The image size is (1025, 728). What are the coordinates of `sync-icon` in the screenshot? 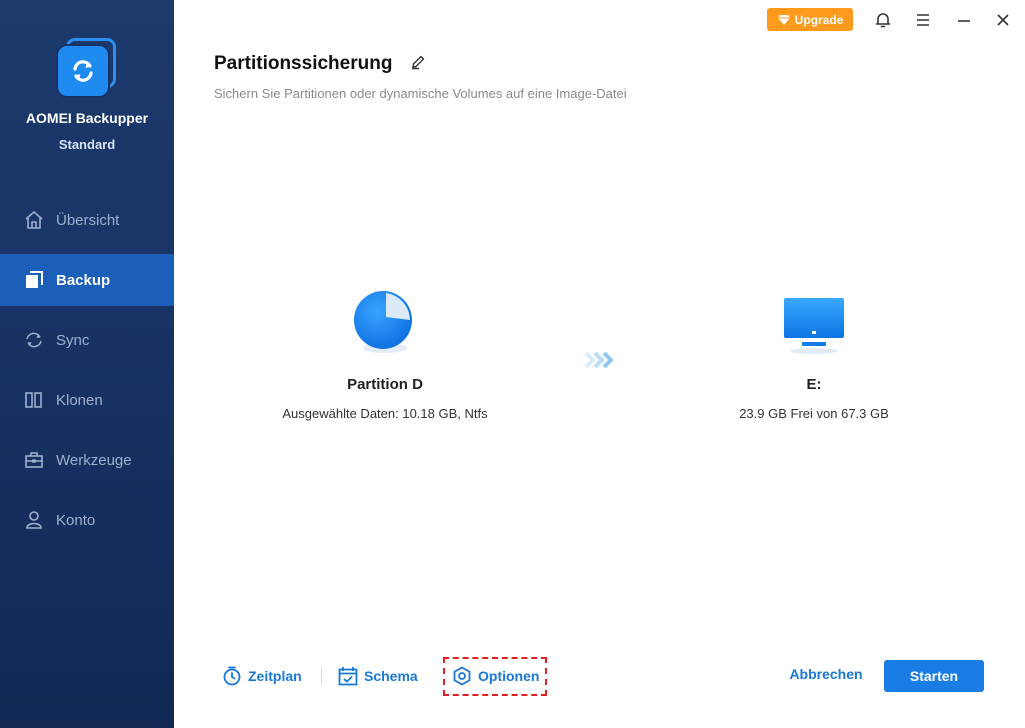 It's located at (34, 340).